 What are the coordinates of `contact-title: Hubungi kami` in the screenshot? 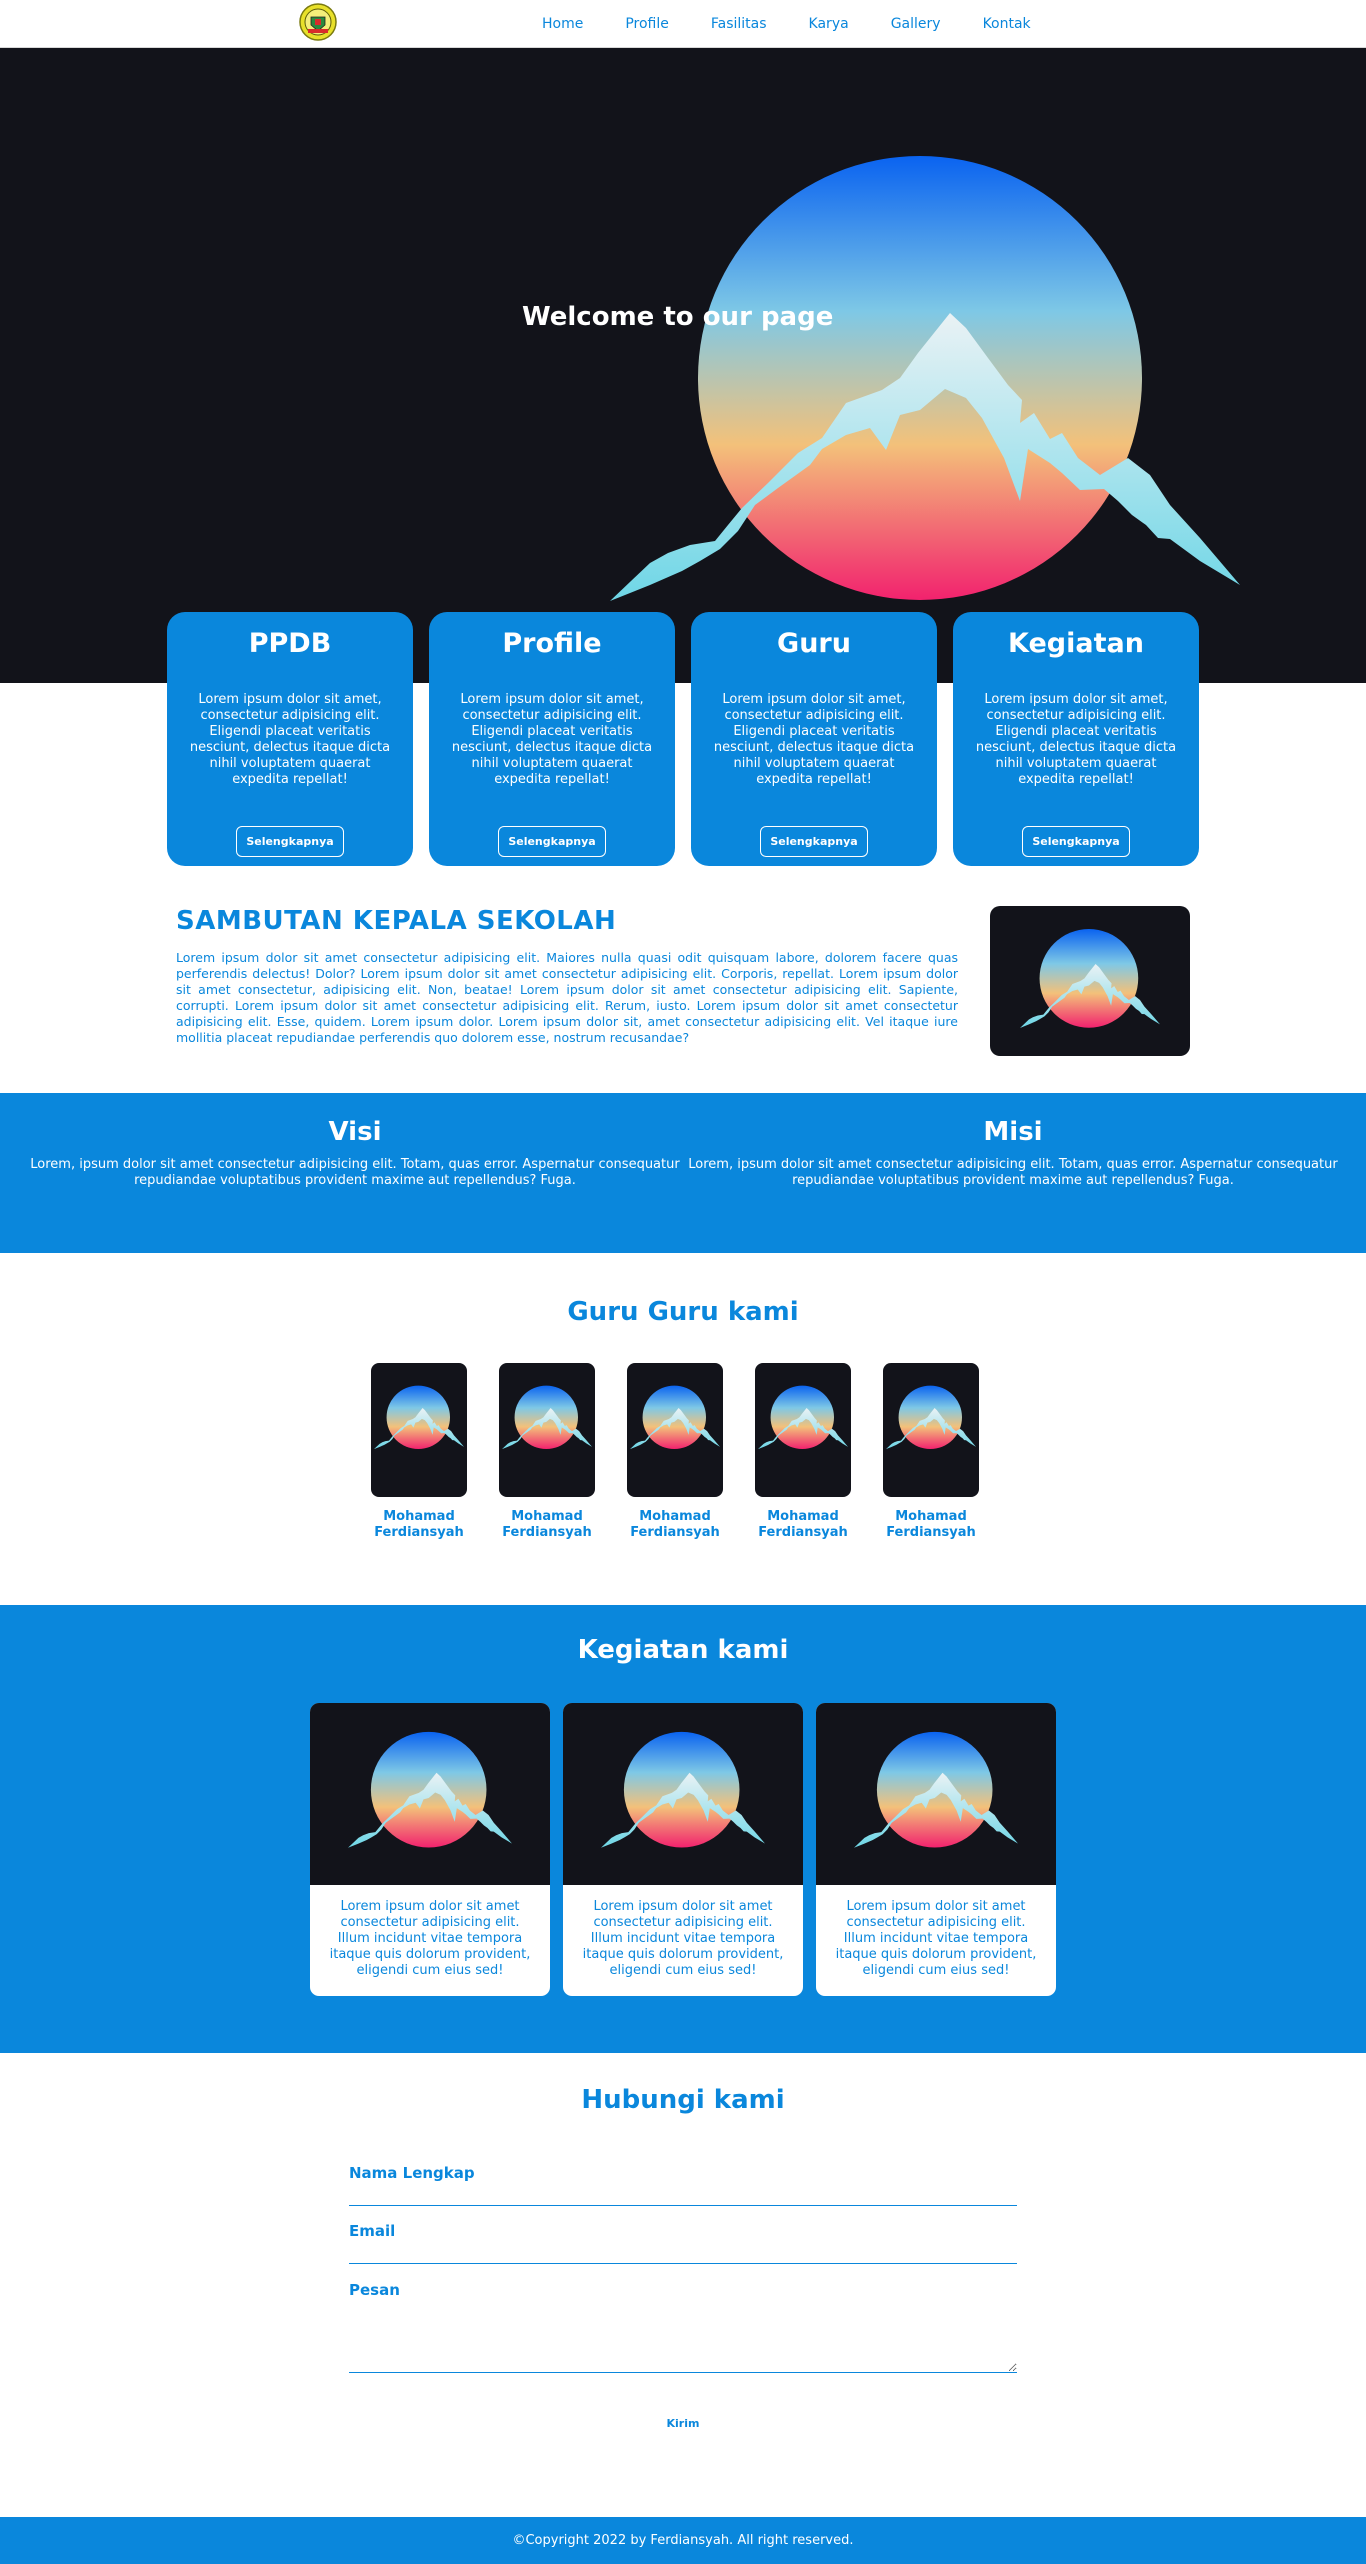 It's located at (683, 2100).